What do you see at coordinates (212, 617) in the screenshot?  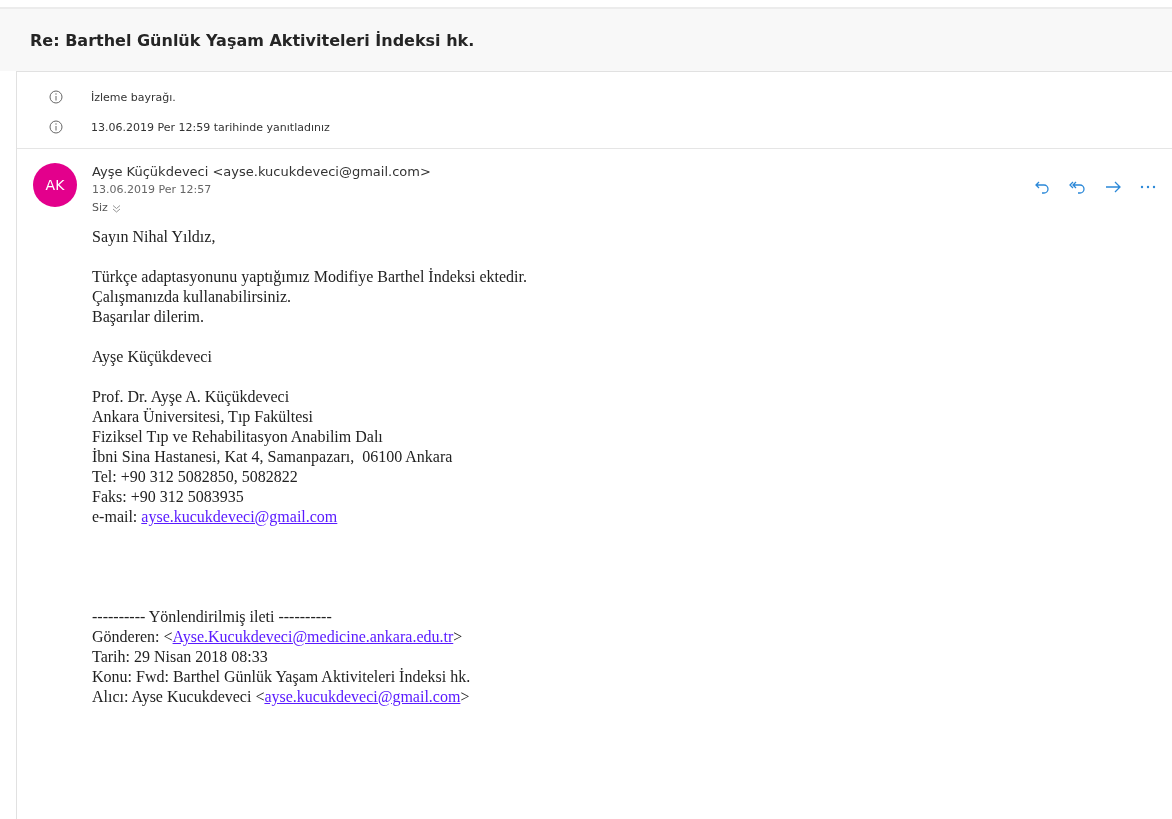 I see `body-line: ---------- Yönlendirilmiş ileti ----------` at bounding box center [212, 617].